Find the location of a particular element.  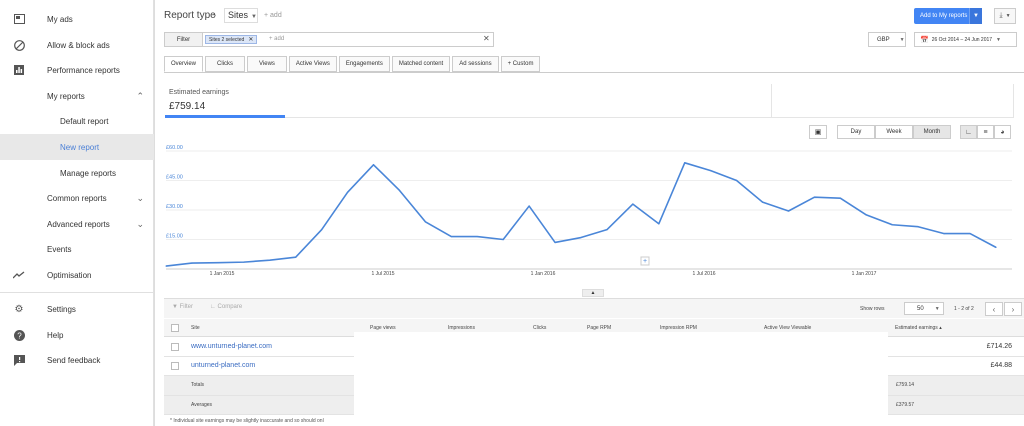

averages-earnings: £379.57 is located at coordinates (905, 405).